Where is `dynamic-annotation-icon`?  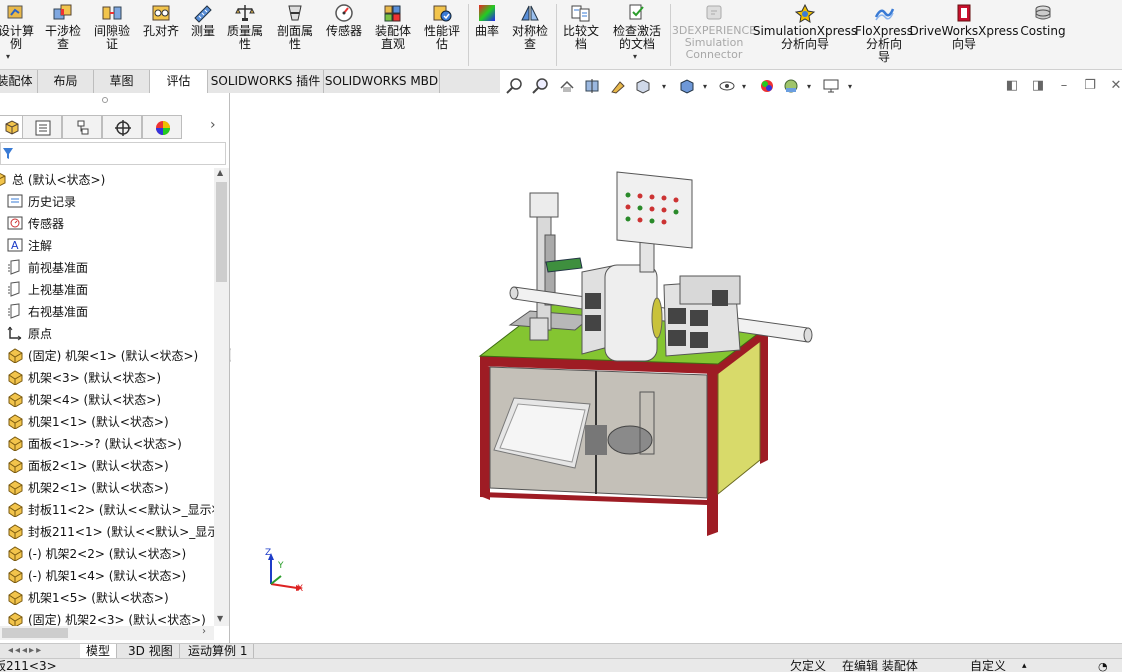
dynamic-annotation-icon is located at coordinates (619, 86).